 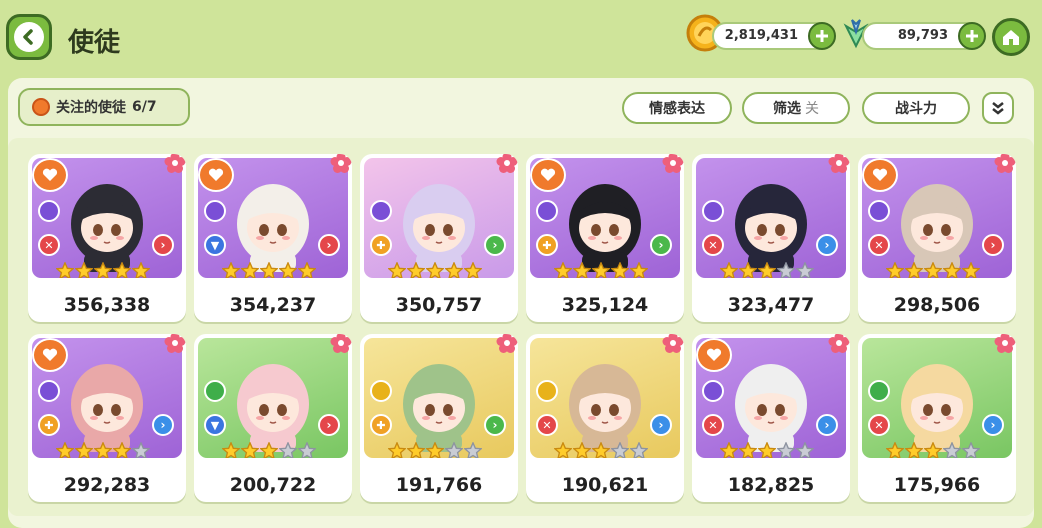 I want to click on apostle-card: ✕ › 175,966, so click(x=937, y=418).